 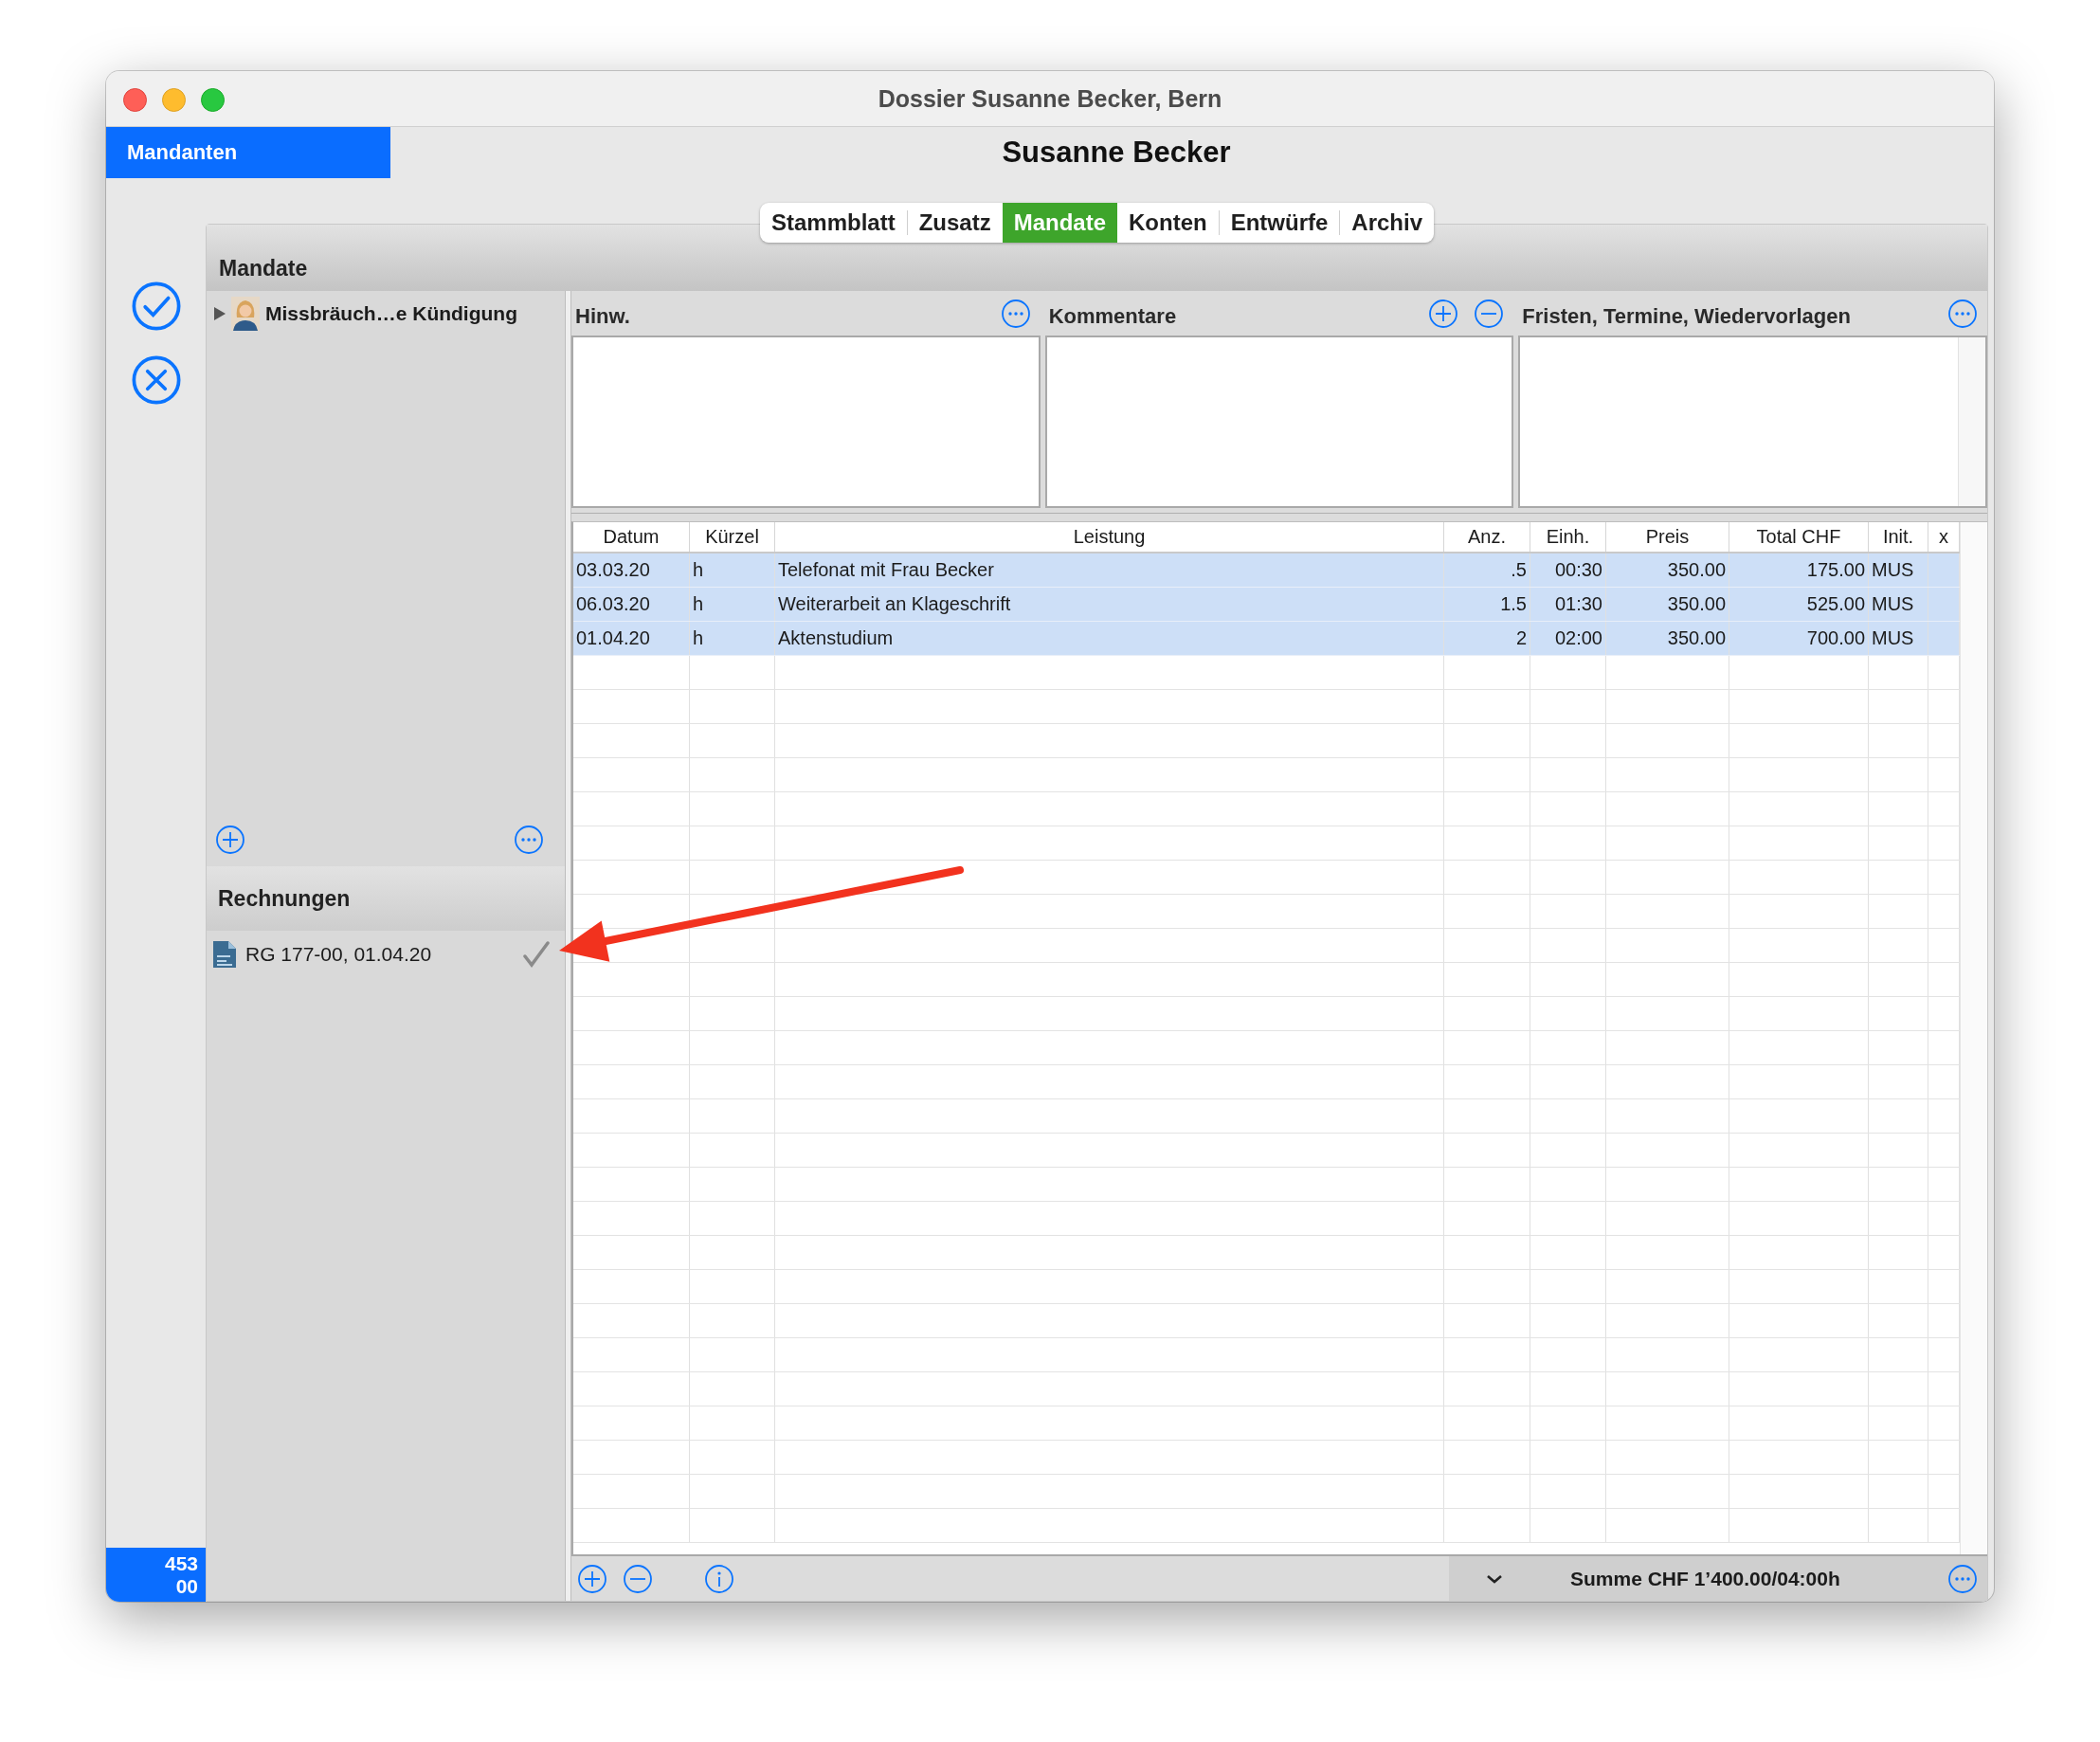 I want to click on section-title: Rechnungen, so click(x=285, y=899).